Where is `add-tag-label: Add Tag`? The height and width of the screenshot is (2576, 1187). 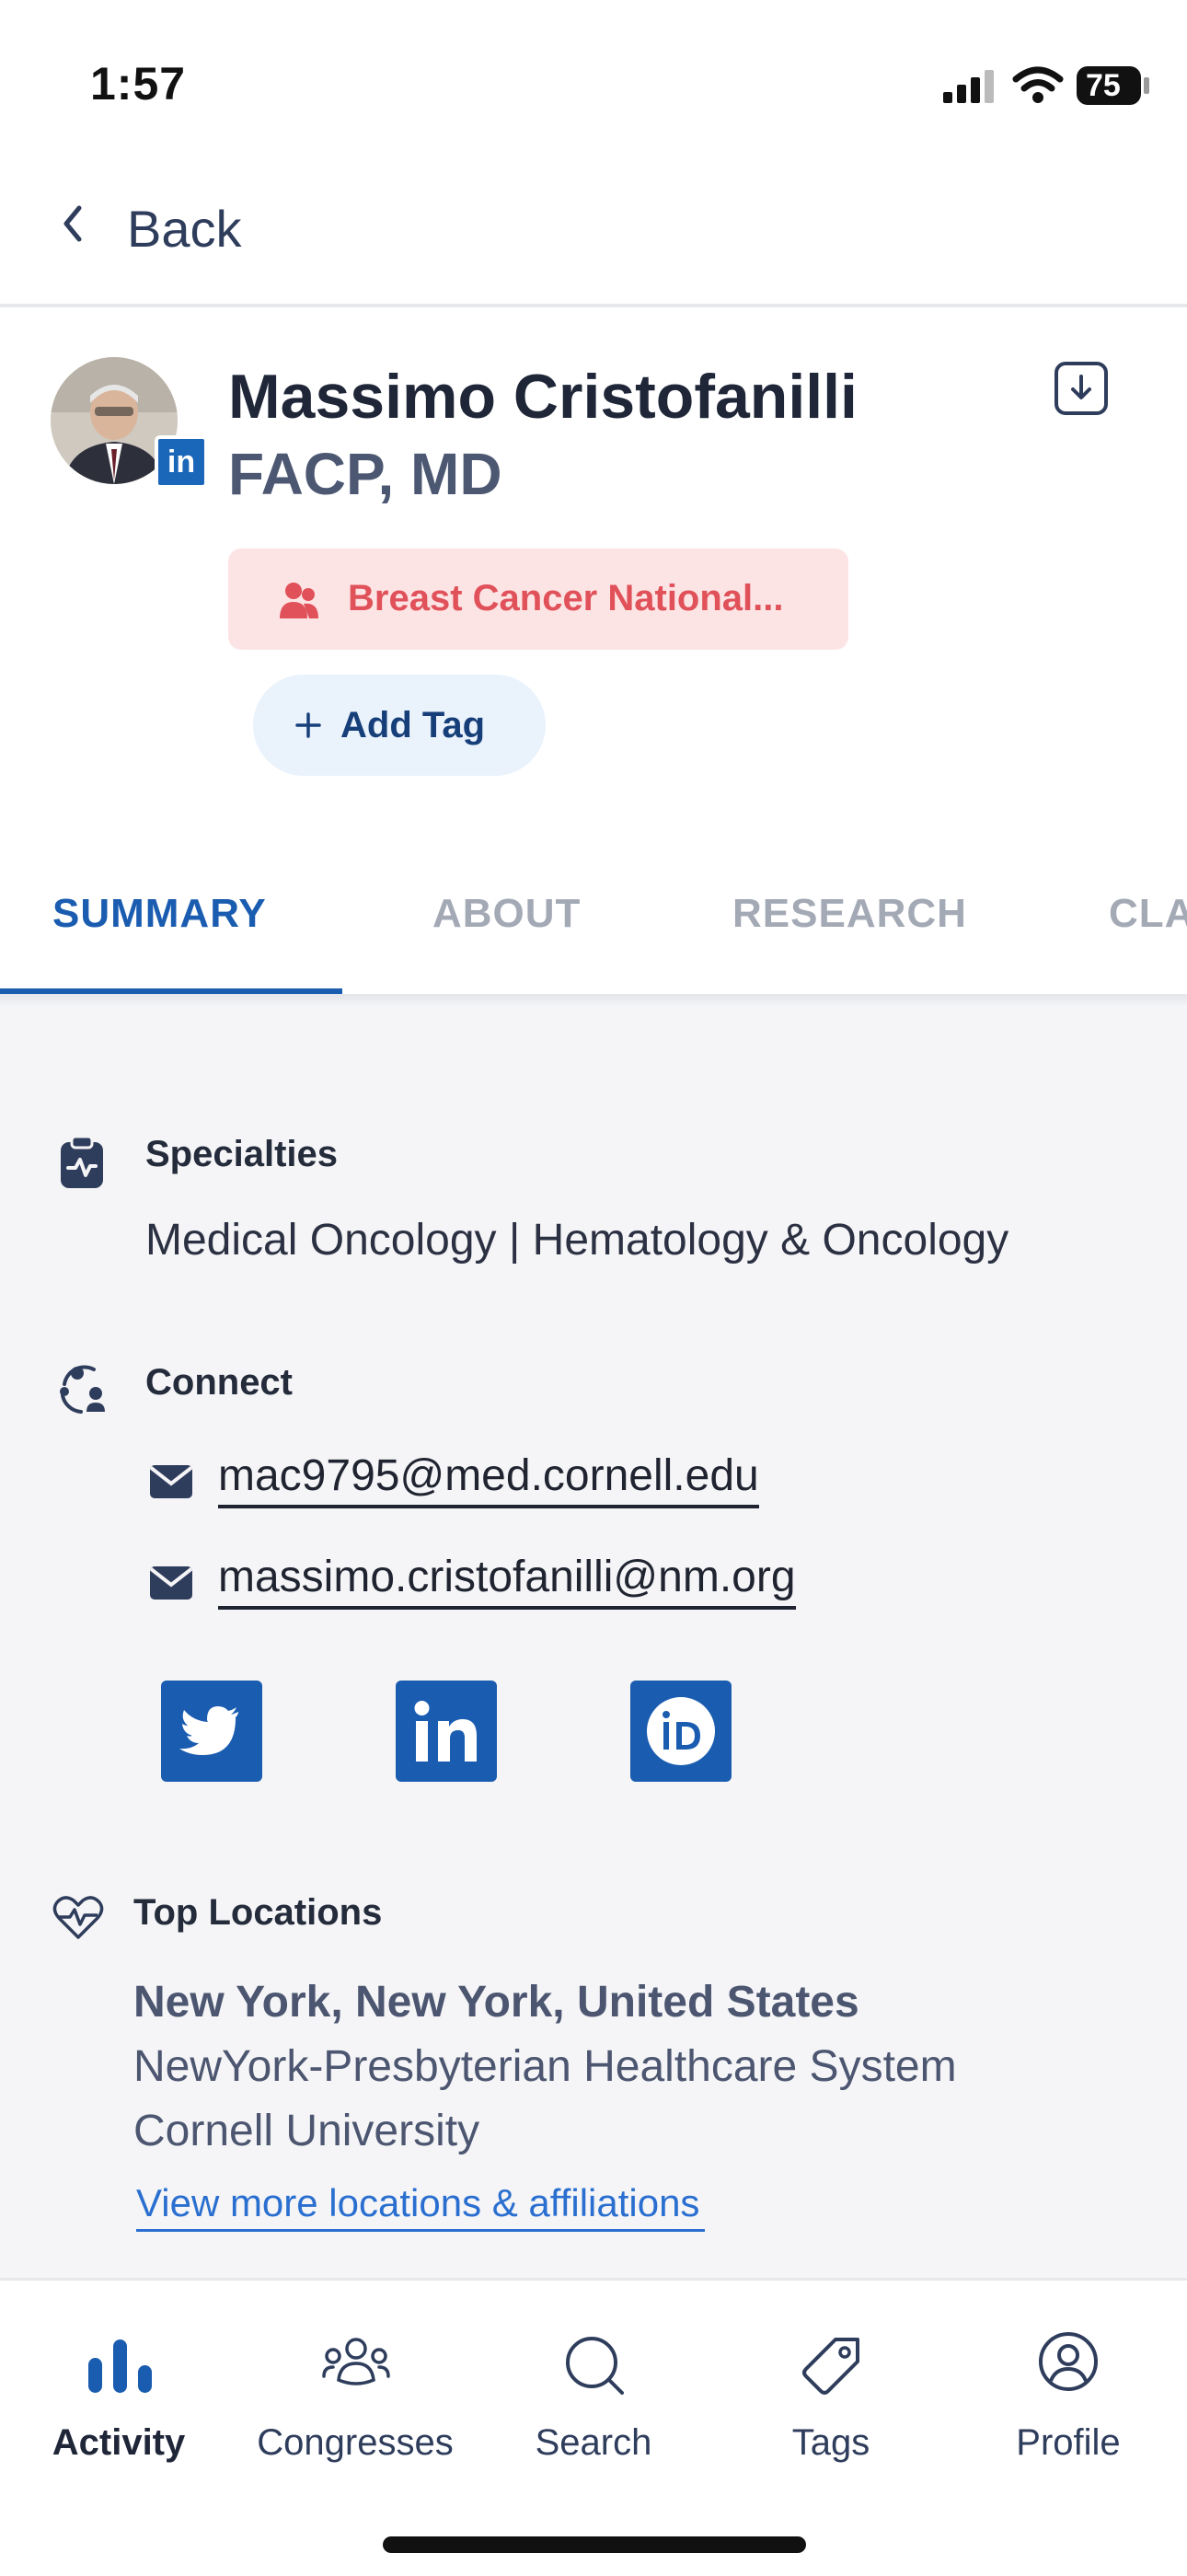
add-tag-label: Add Tag is located at coordinates (412, 725).